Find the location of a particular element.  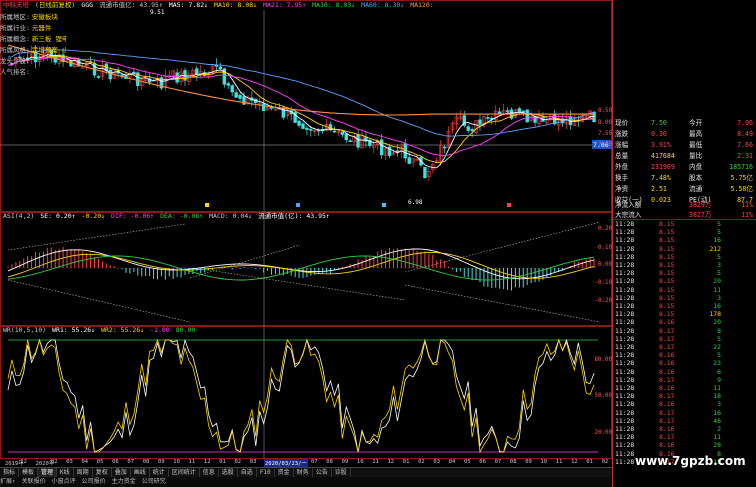

ma120-line is located at coordinates (301, 93).